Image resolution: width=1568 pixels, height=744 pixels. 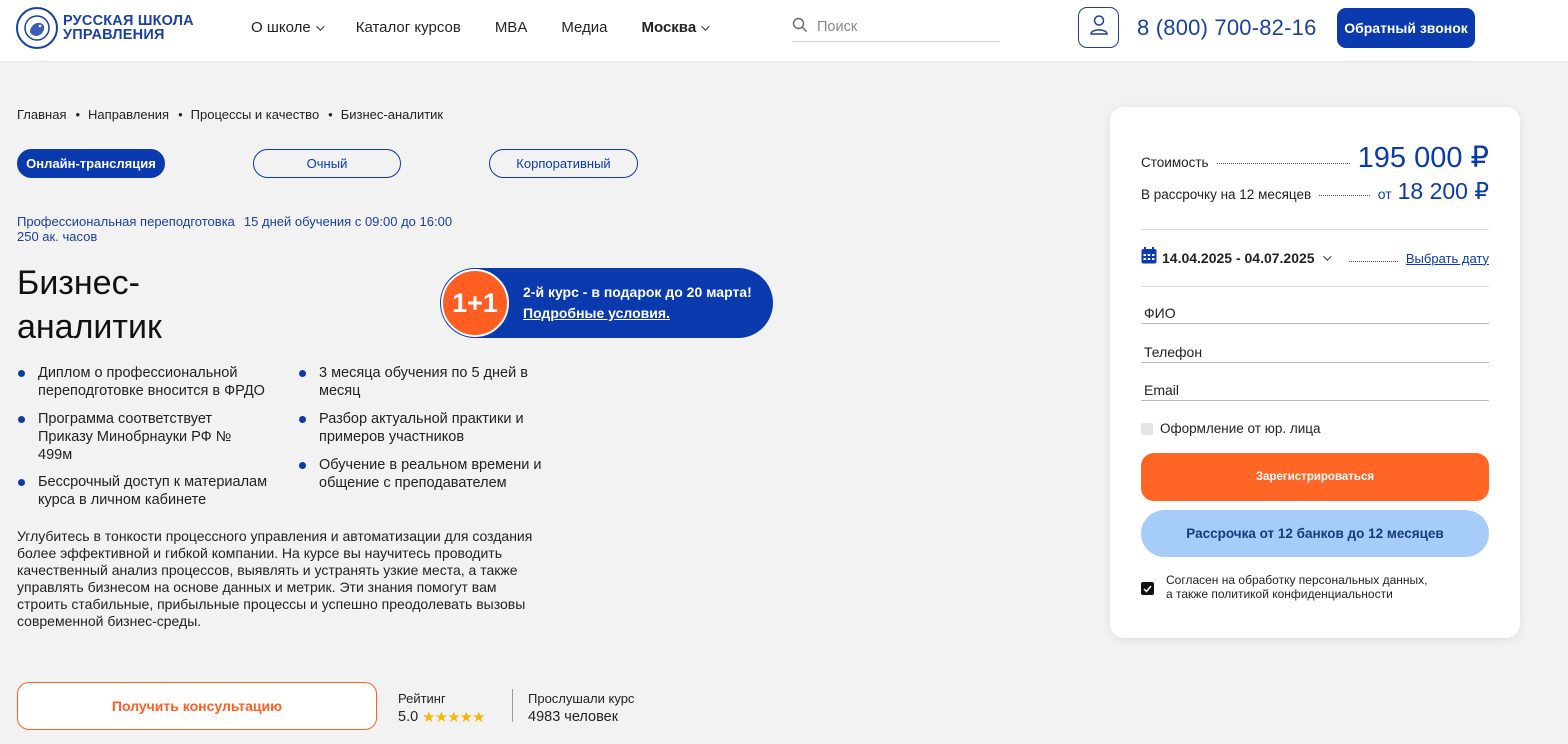 I want to click on listeners-label: Прослушали курс, so click(x=581, y=698).